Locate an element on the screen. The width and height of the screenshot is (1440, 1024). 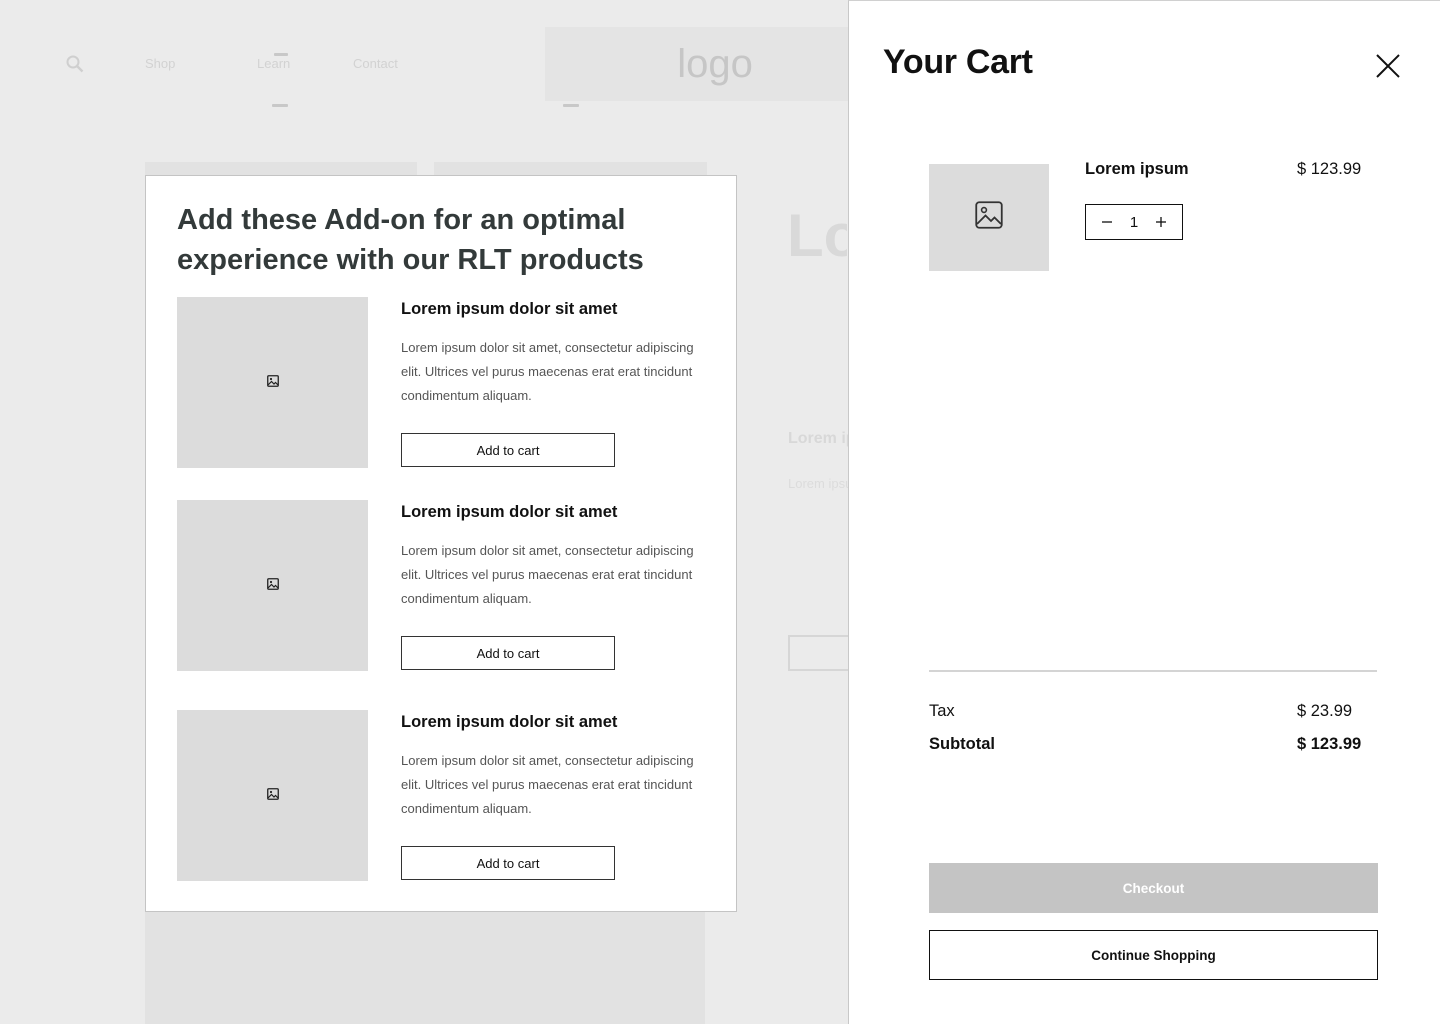
cart-divider is located at coordinates (1153, 671).